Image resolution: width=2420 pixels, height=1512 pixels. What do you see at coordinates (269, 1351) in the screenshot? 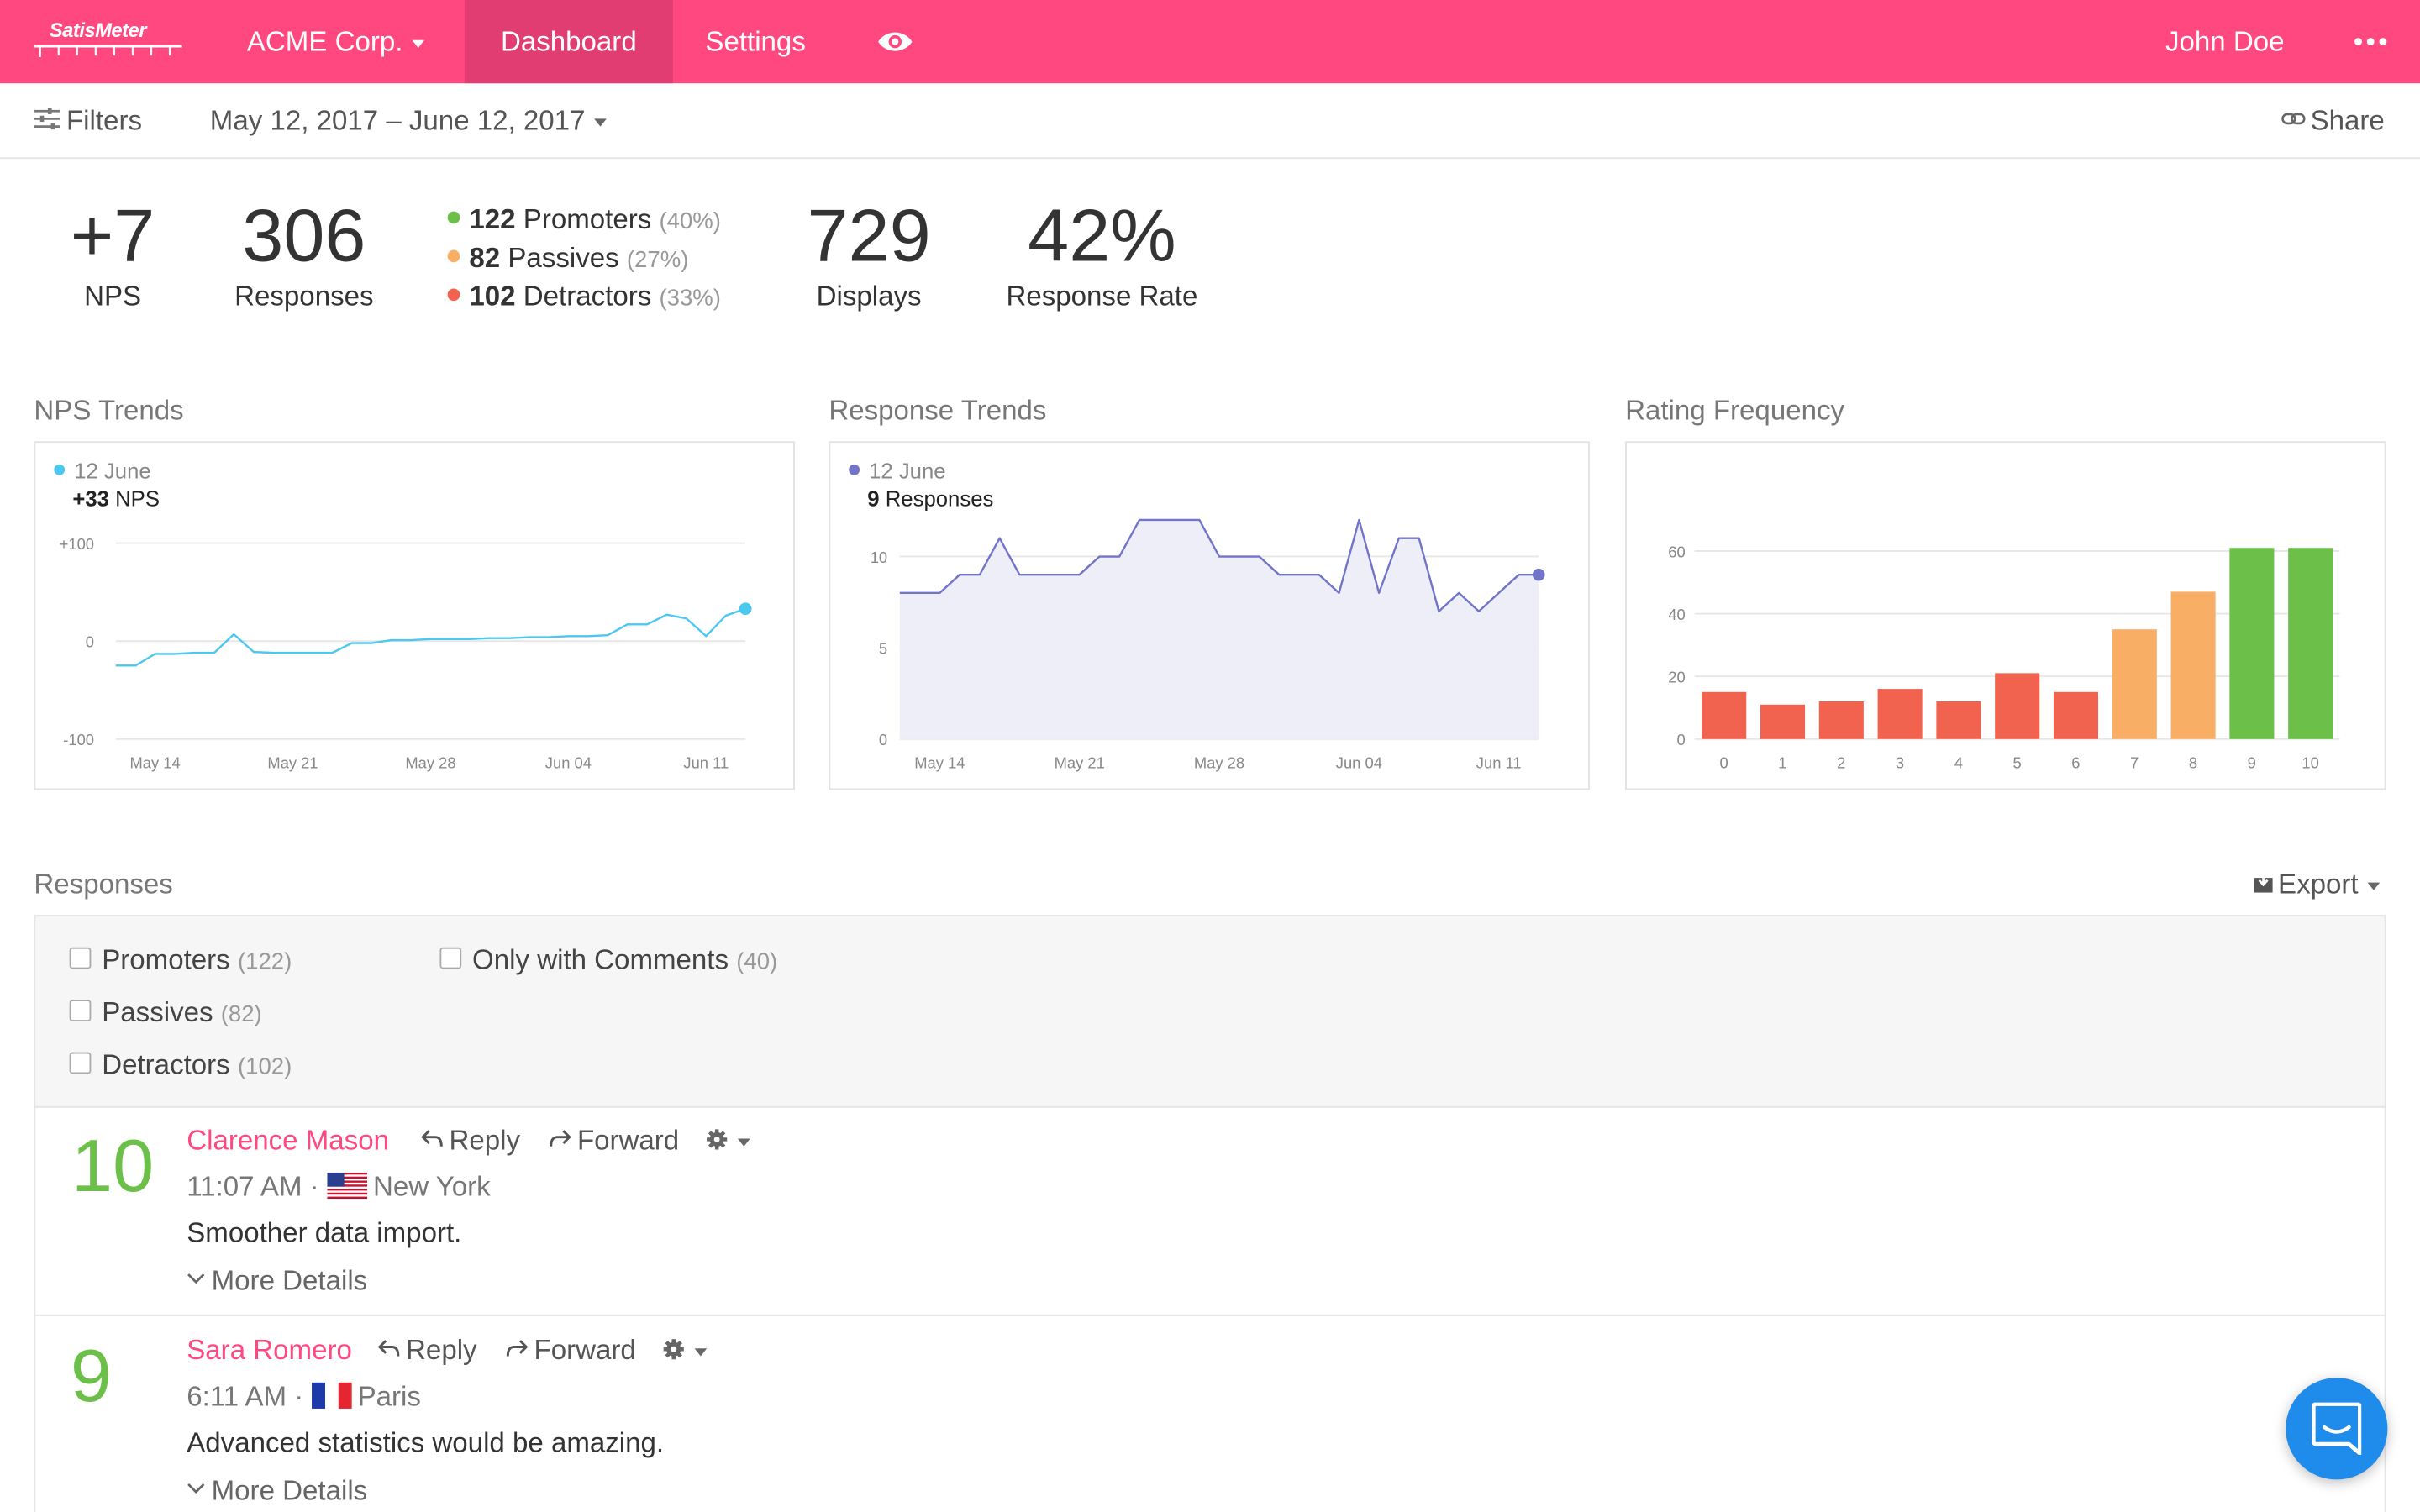
I see `response-author: Sara Romero` at bounding box center [269, 1351].